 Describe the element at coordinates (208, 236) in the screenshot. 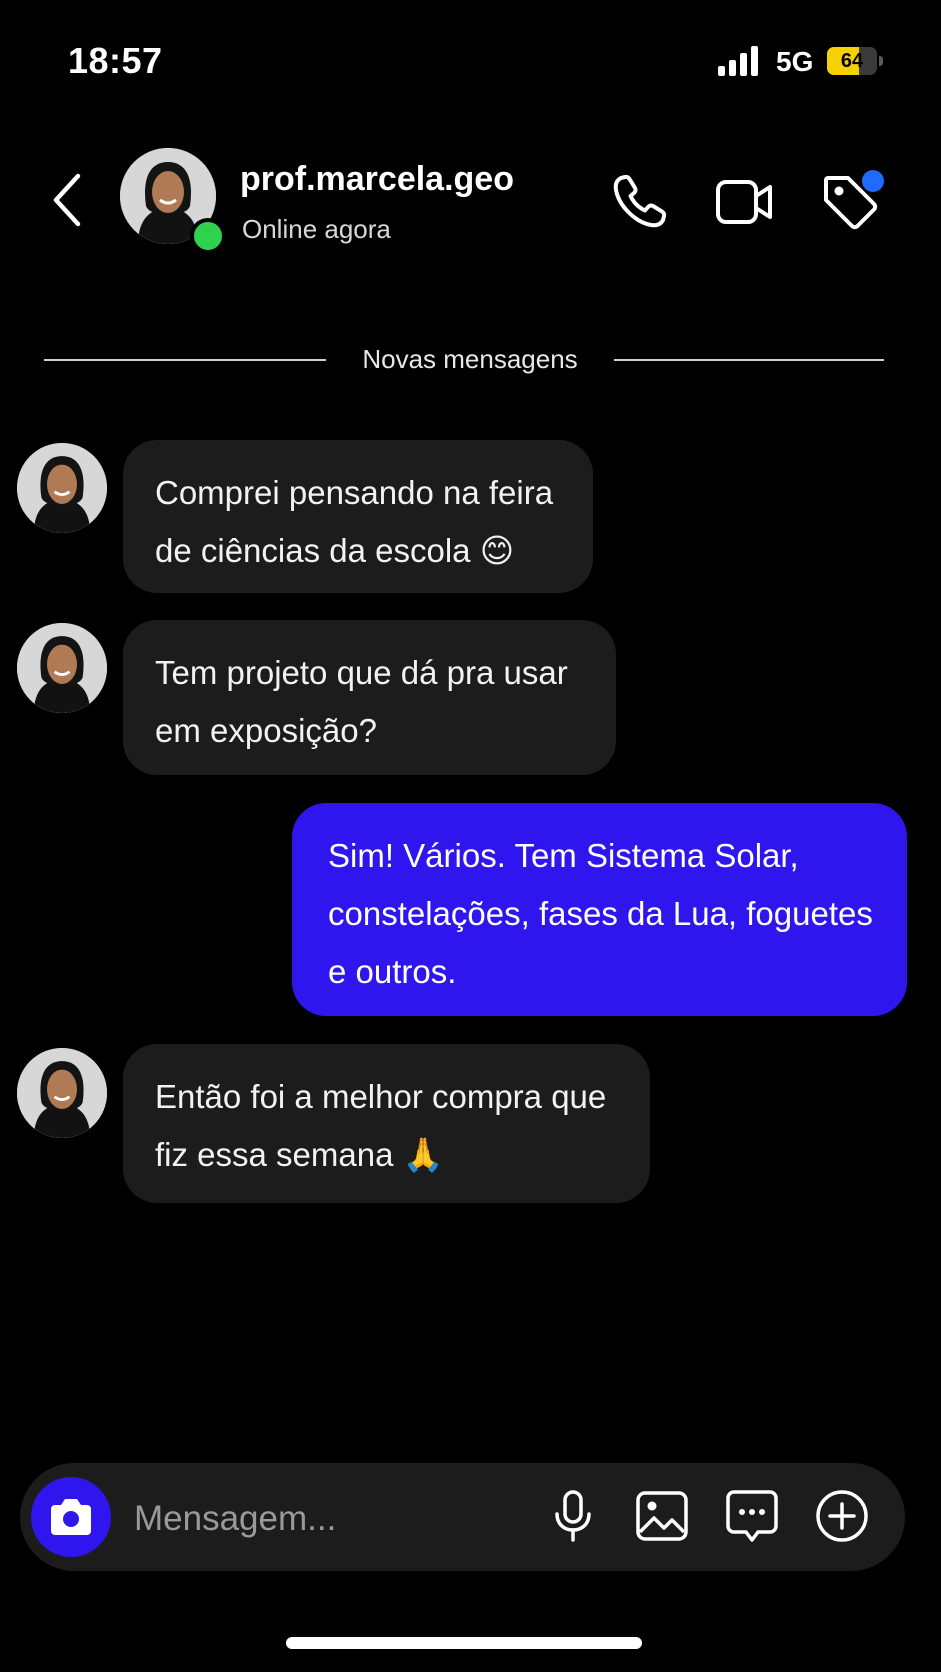

I see `online-status-dot` at that location.